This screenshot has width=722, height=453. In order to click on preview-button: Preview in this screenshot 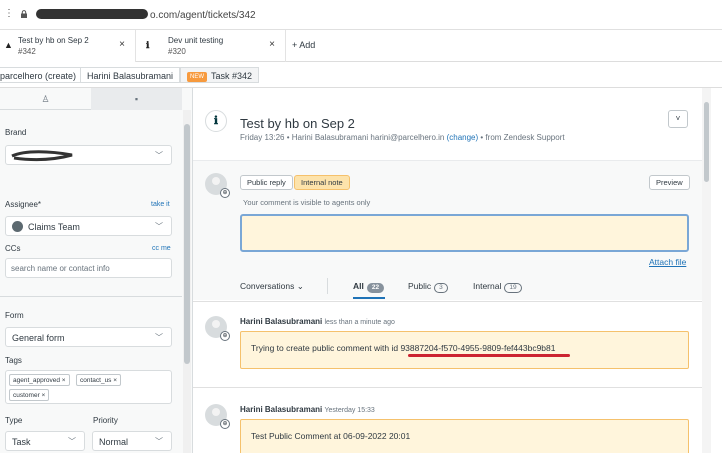, I will do `click(669, 182)`.